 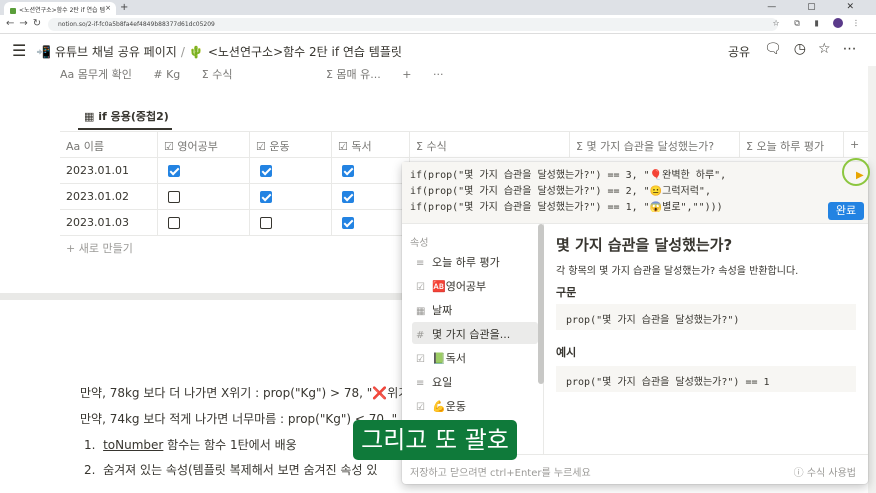 What do you see at coordinates (779, 49) in the screenshot?
I see `comment-icon: 🗨` at bounding box center [779, 49].